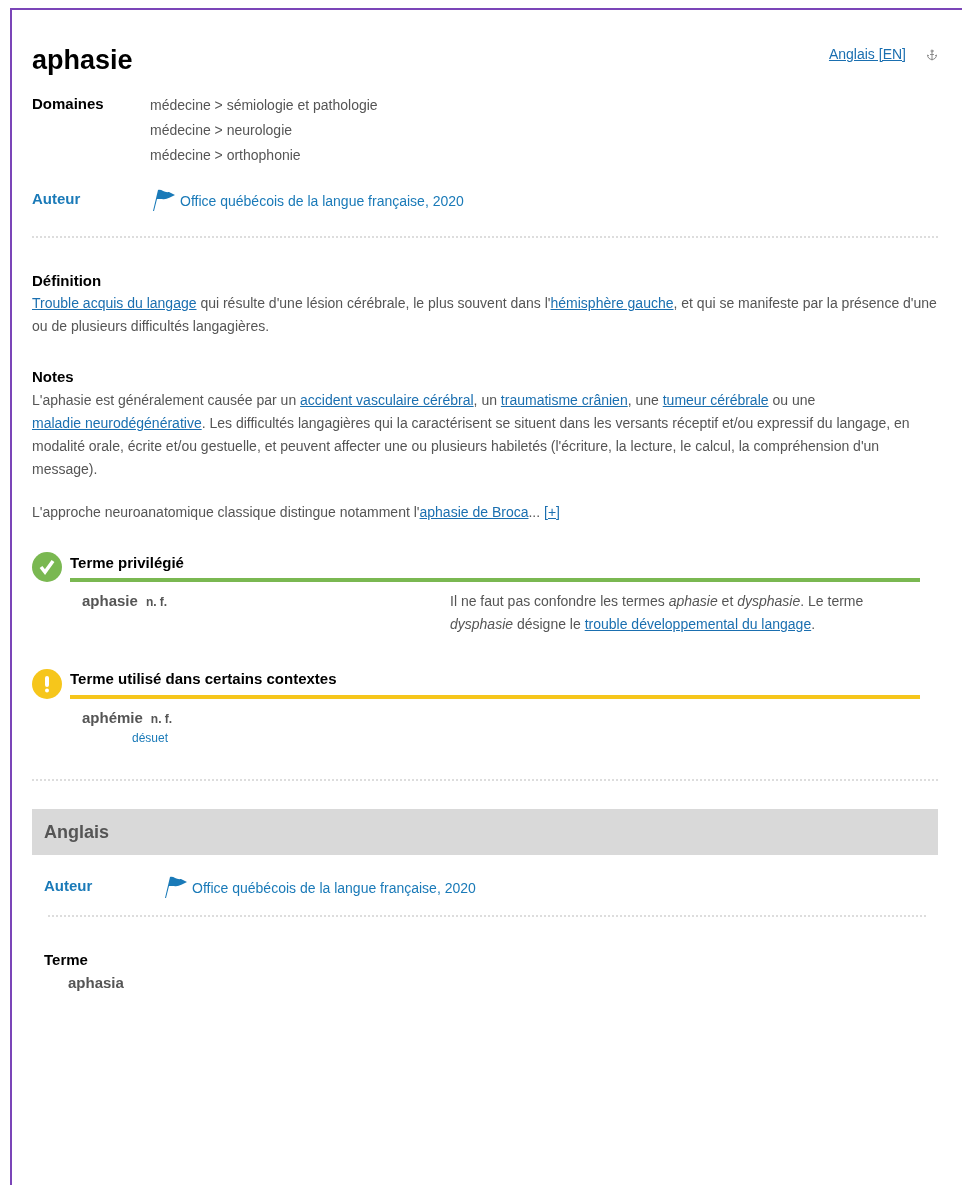  I want to click on domains-label: Domaines, so click(68, 103).